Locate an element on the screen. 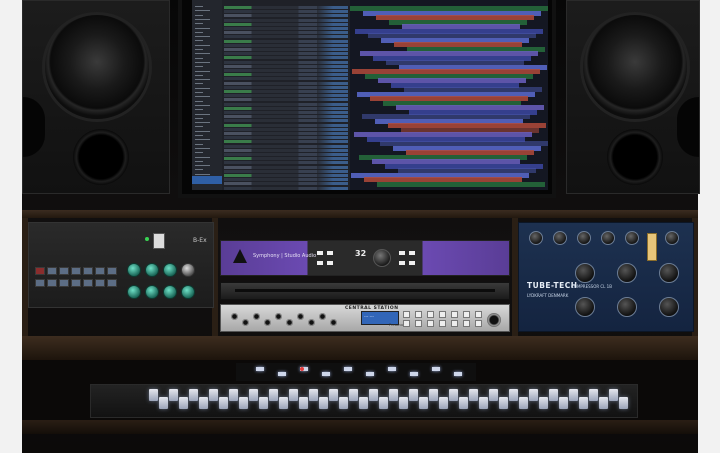 The height and width of the screenshot is (453, 720). woofer is located at coordinates (635, 67).